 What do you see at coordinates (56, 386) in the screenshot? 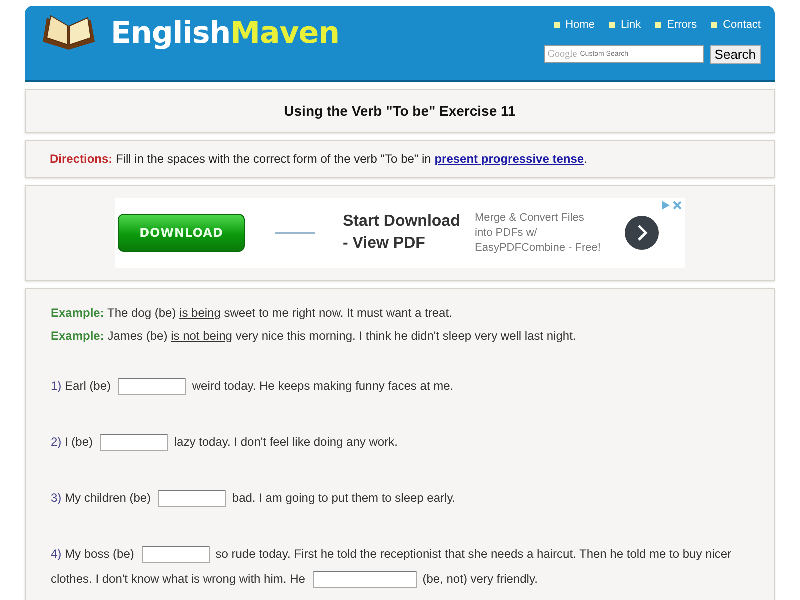
I see `question-number: 1)` at bounding box center [56, 386].